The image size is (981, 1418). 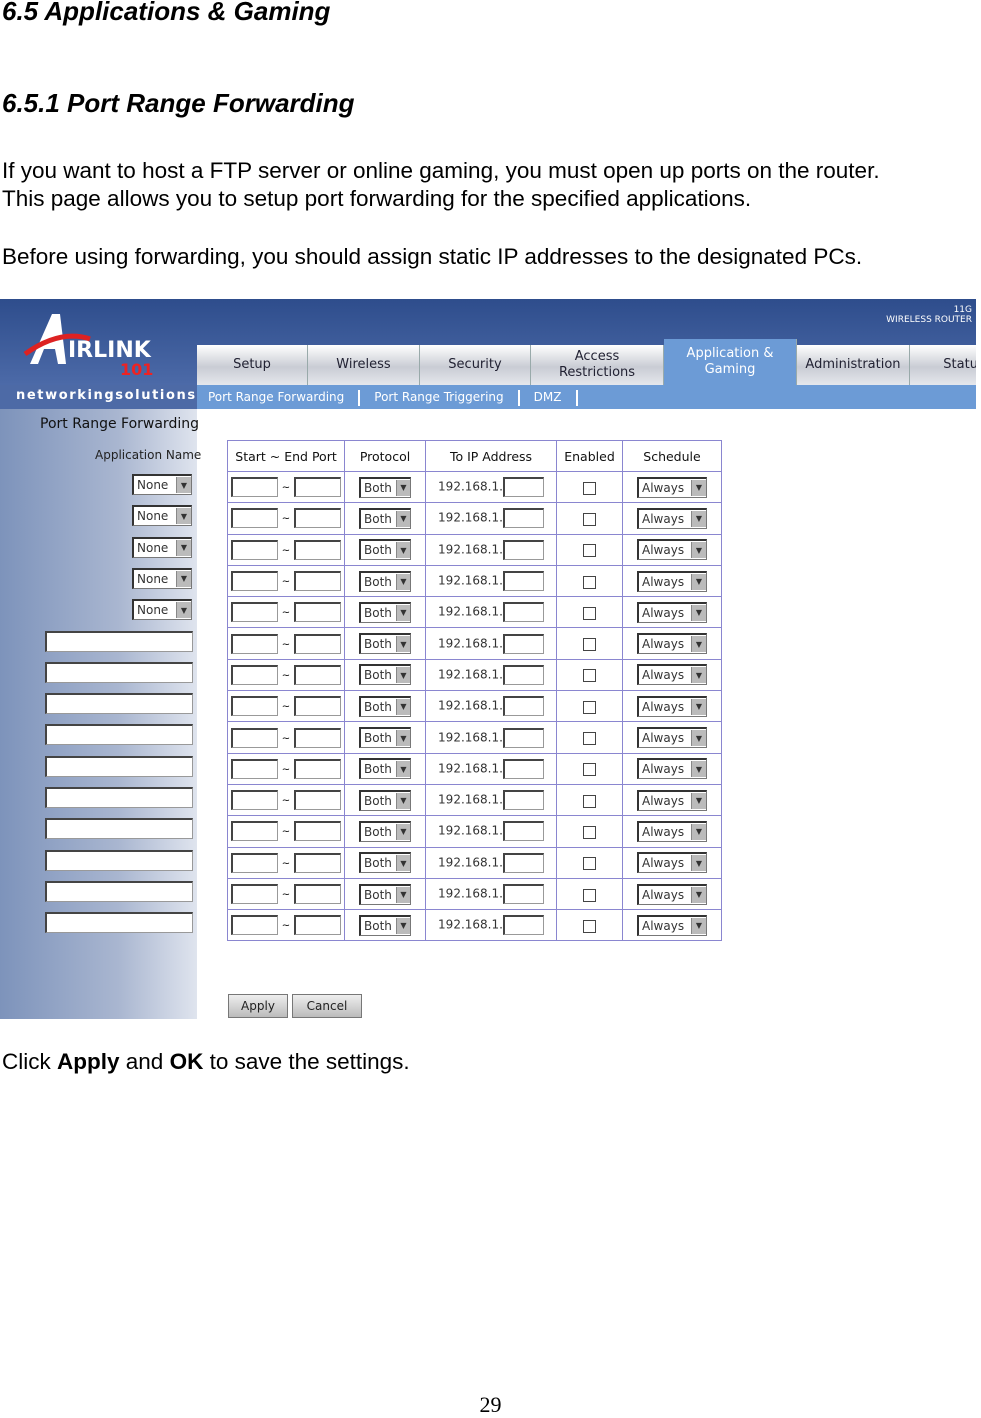 What do you see at coordinates (327, 1006) in the screenshot?
I see `cancel-button: Cancel` at bounding box center [327, 1006].